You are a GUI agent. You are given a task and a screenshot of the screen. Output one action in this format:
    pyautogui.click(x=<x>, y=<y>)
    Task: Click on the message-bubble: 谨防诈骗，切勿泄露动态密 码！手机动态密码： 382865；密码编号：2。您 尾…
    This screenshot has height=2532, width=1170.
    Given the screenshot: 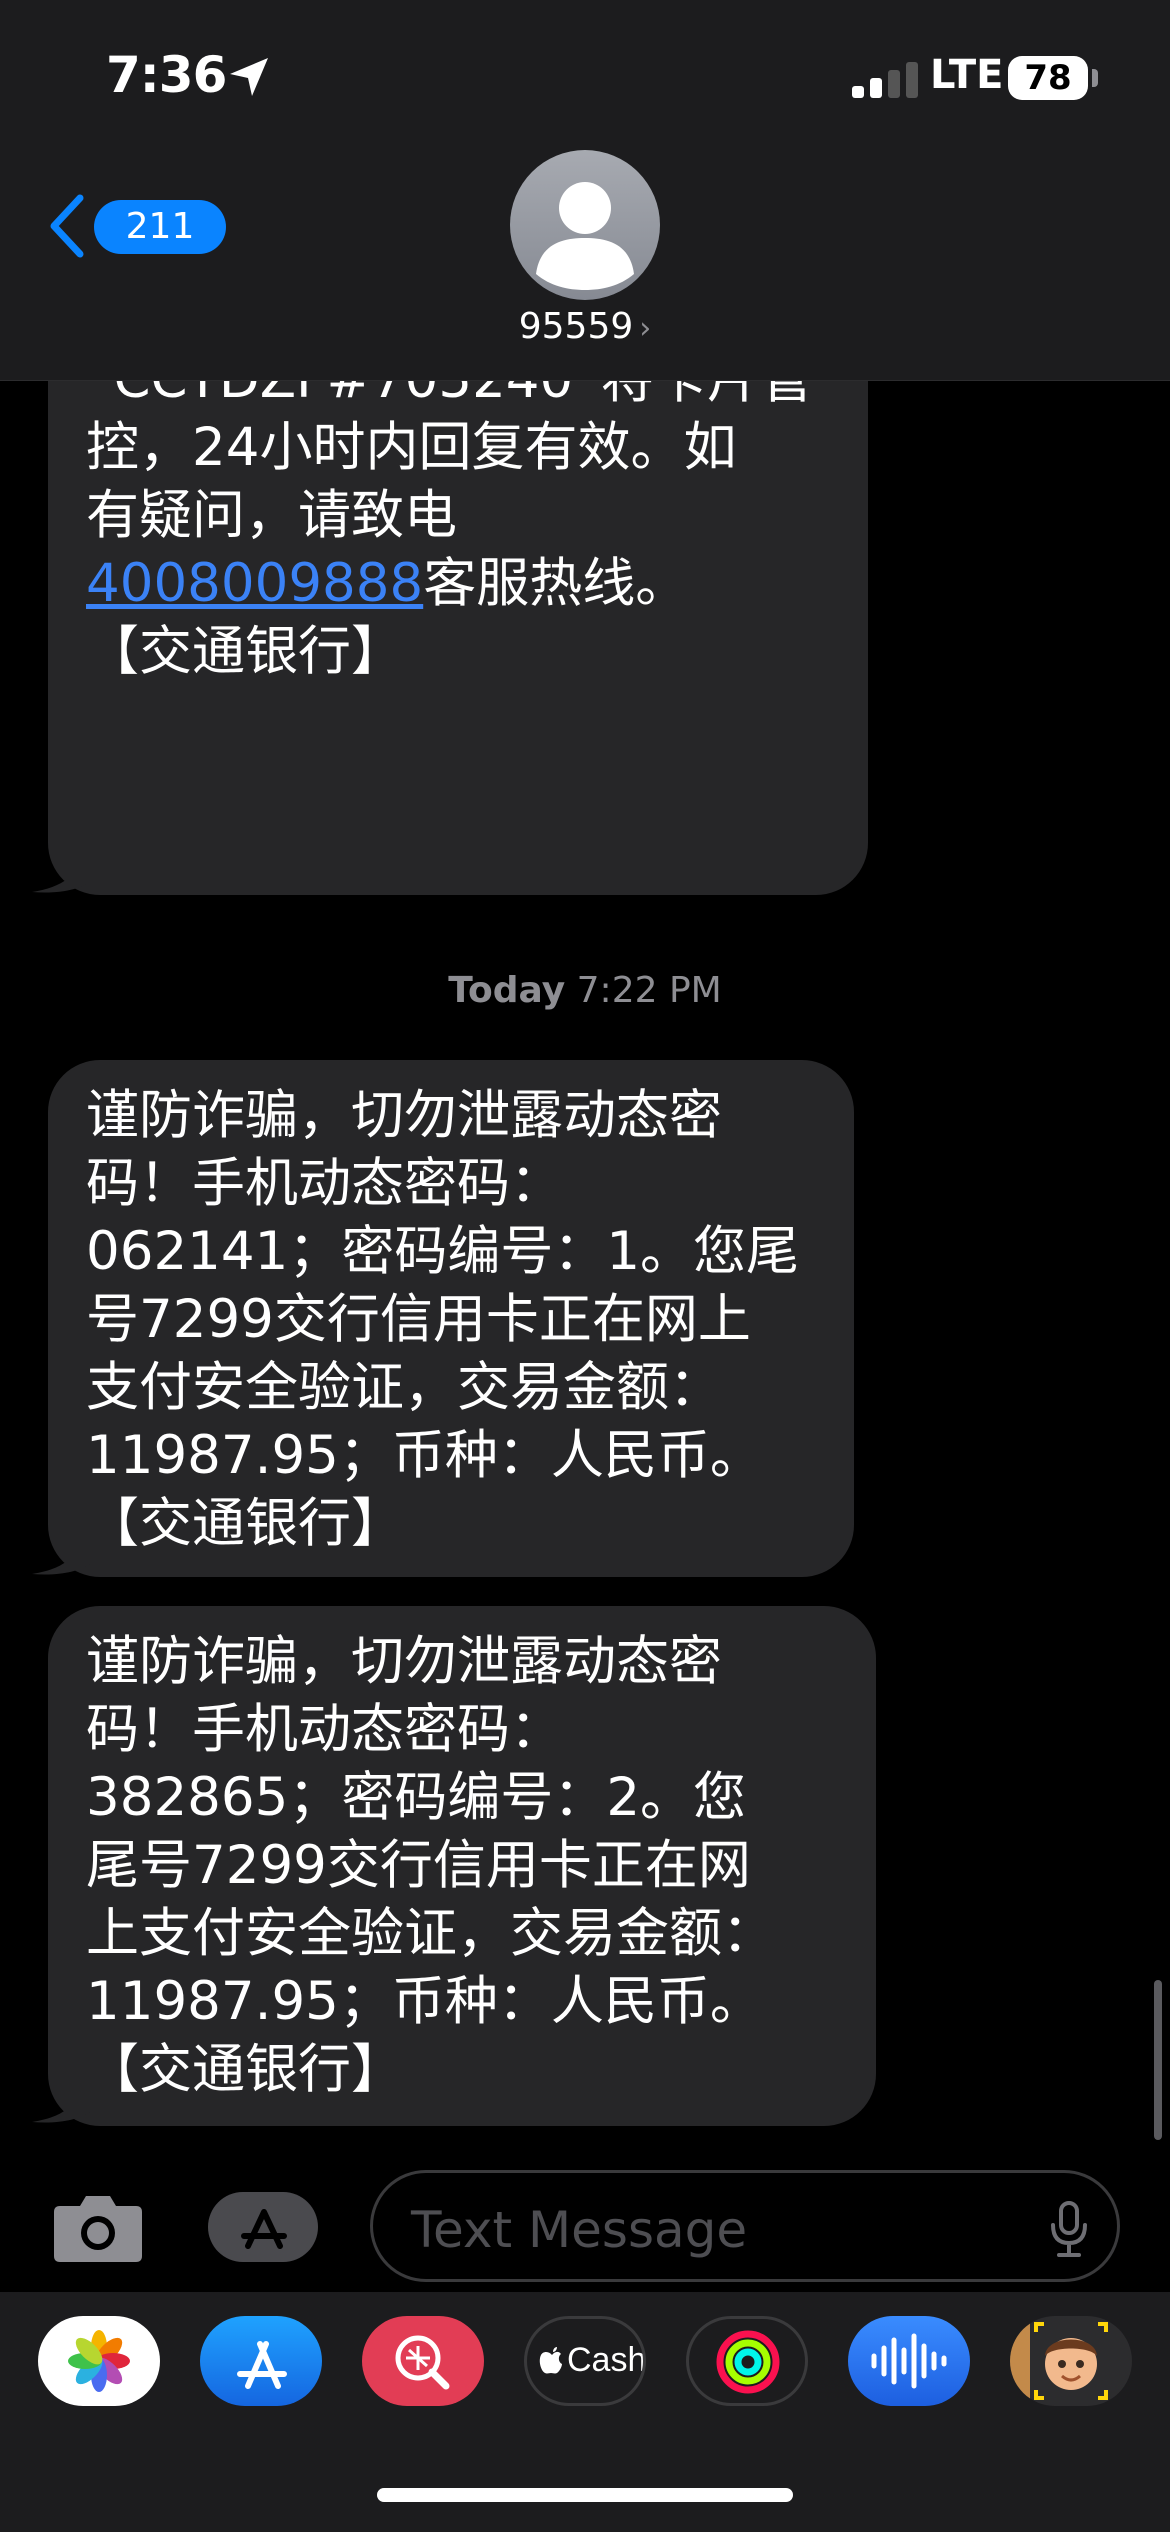 What is the action you would take?
    pyautogui.click(x=462, y=1866)
    